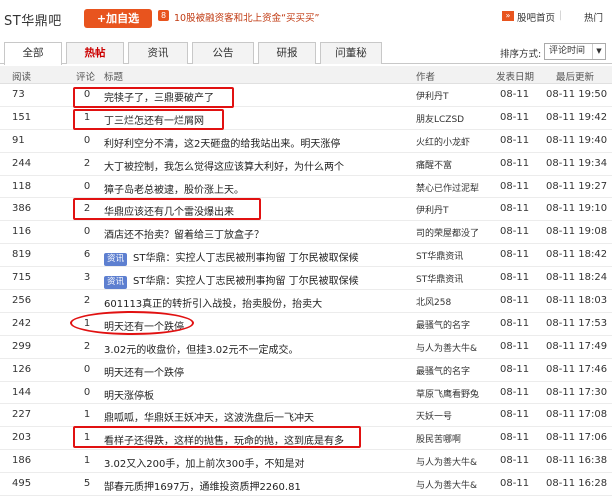 The image size is (612, 501). I want to click on news-headline-link: 10股被融资客和北上资金“买买买”, so click(246, 17).